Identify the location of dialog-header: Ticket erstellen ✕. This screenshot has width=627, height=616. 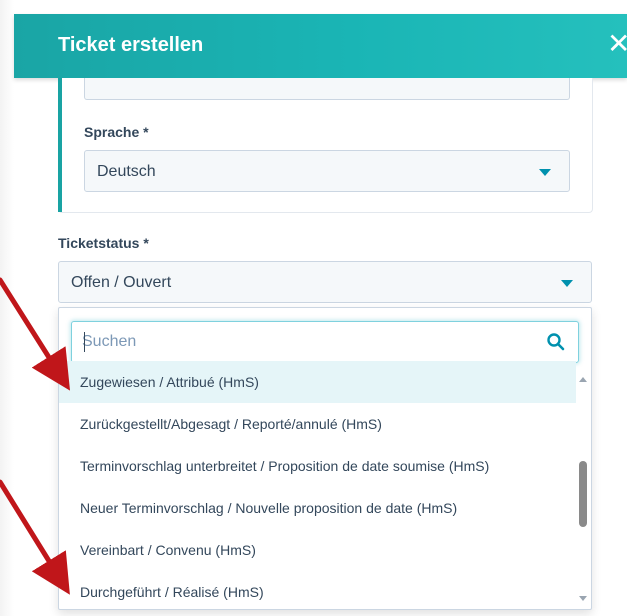
(320, 46).